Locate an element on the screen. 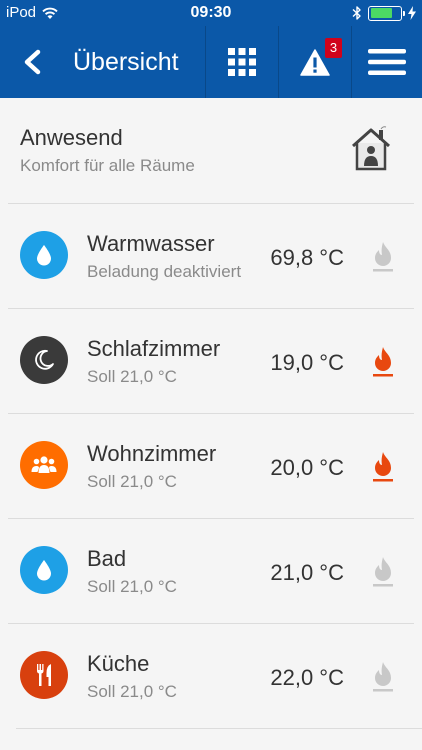  room-name: Wohnzimmer is located at coordinates (152, 453).